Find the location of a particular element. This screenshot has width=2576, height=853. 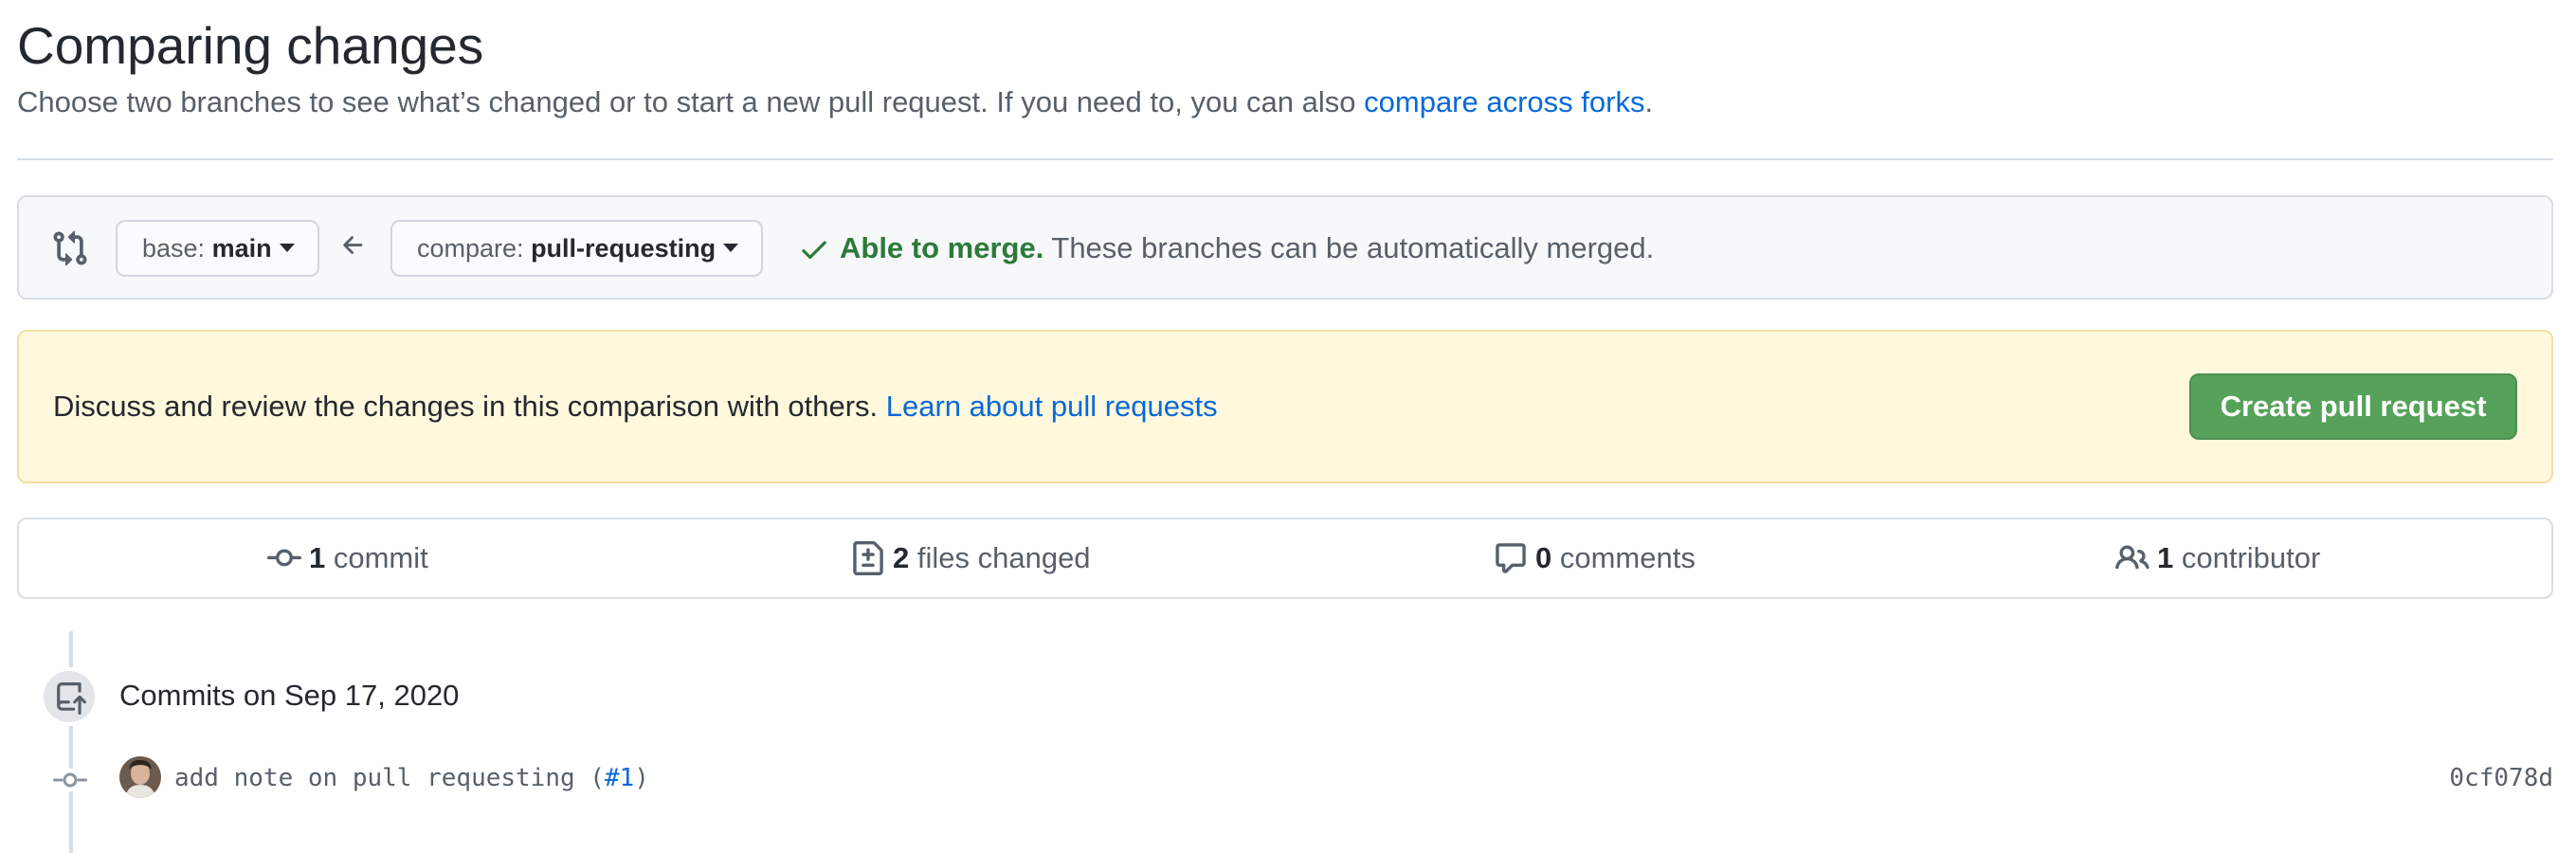

learn-about-pull-requests-link: Learn about pull requests is located at coordinates (1052, 406).